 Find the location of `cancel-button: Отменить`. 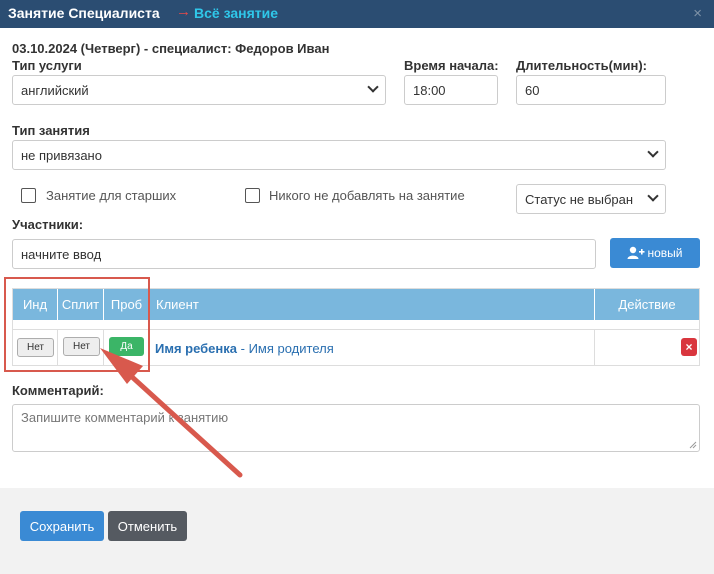

cancel-button: Отменить is located at coordinates (147, 526).